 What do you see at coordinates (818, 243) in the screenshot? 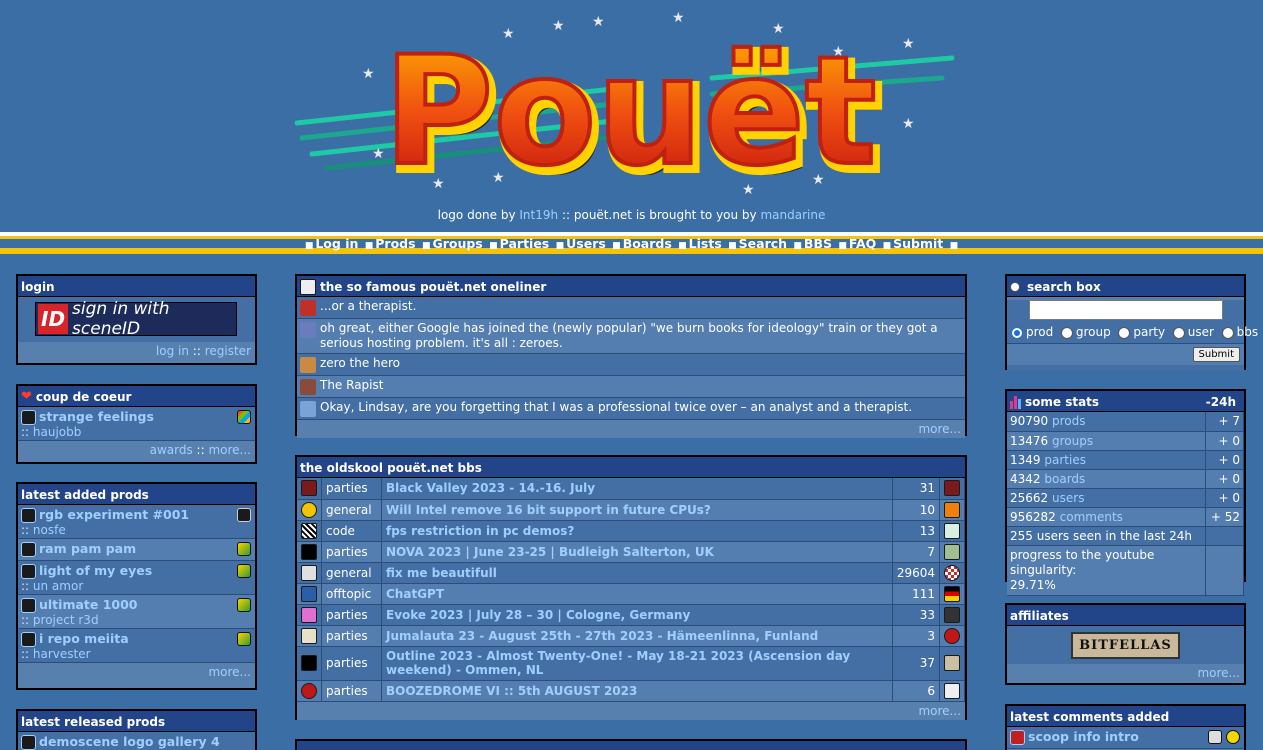
I see `nav-bbs: BBS` at bounding box center [818, 243].